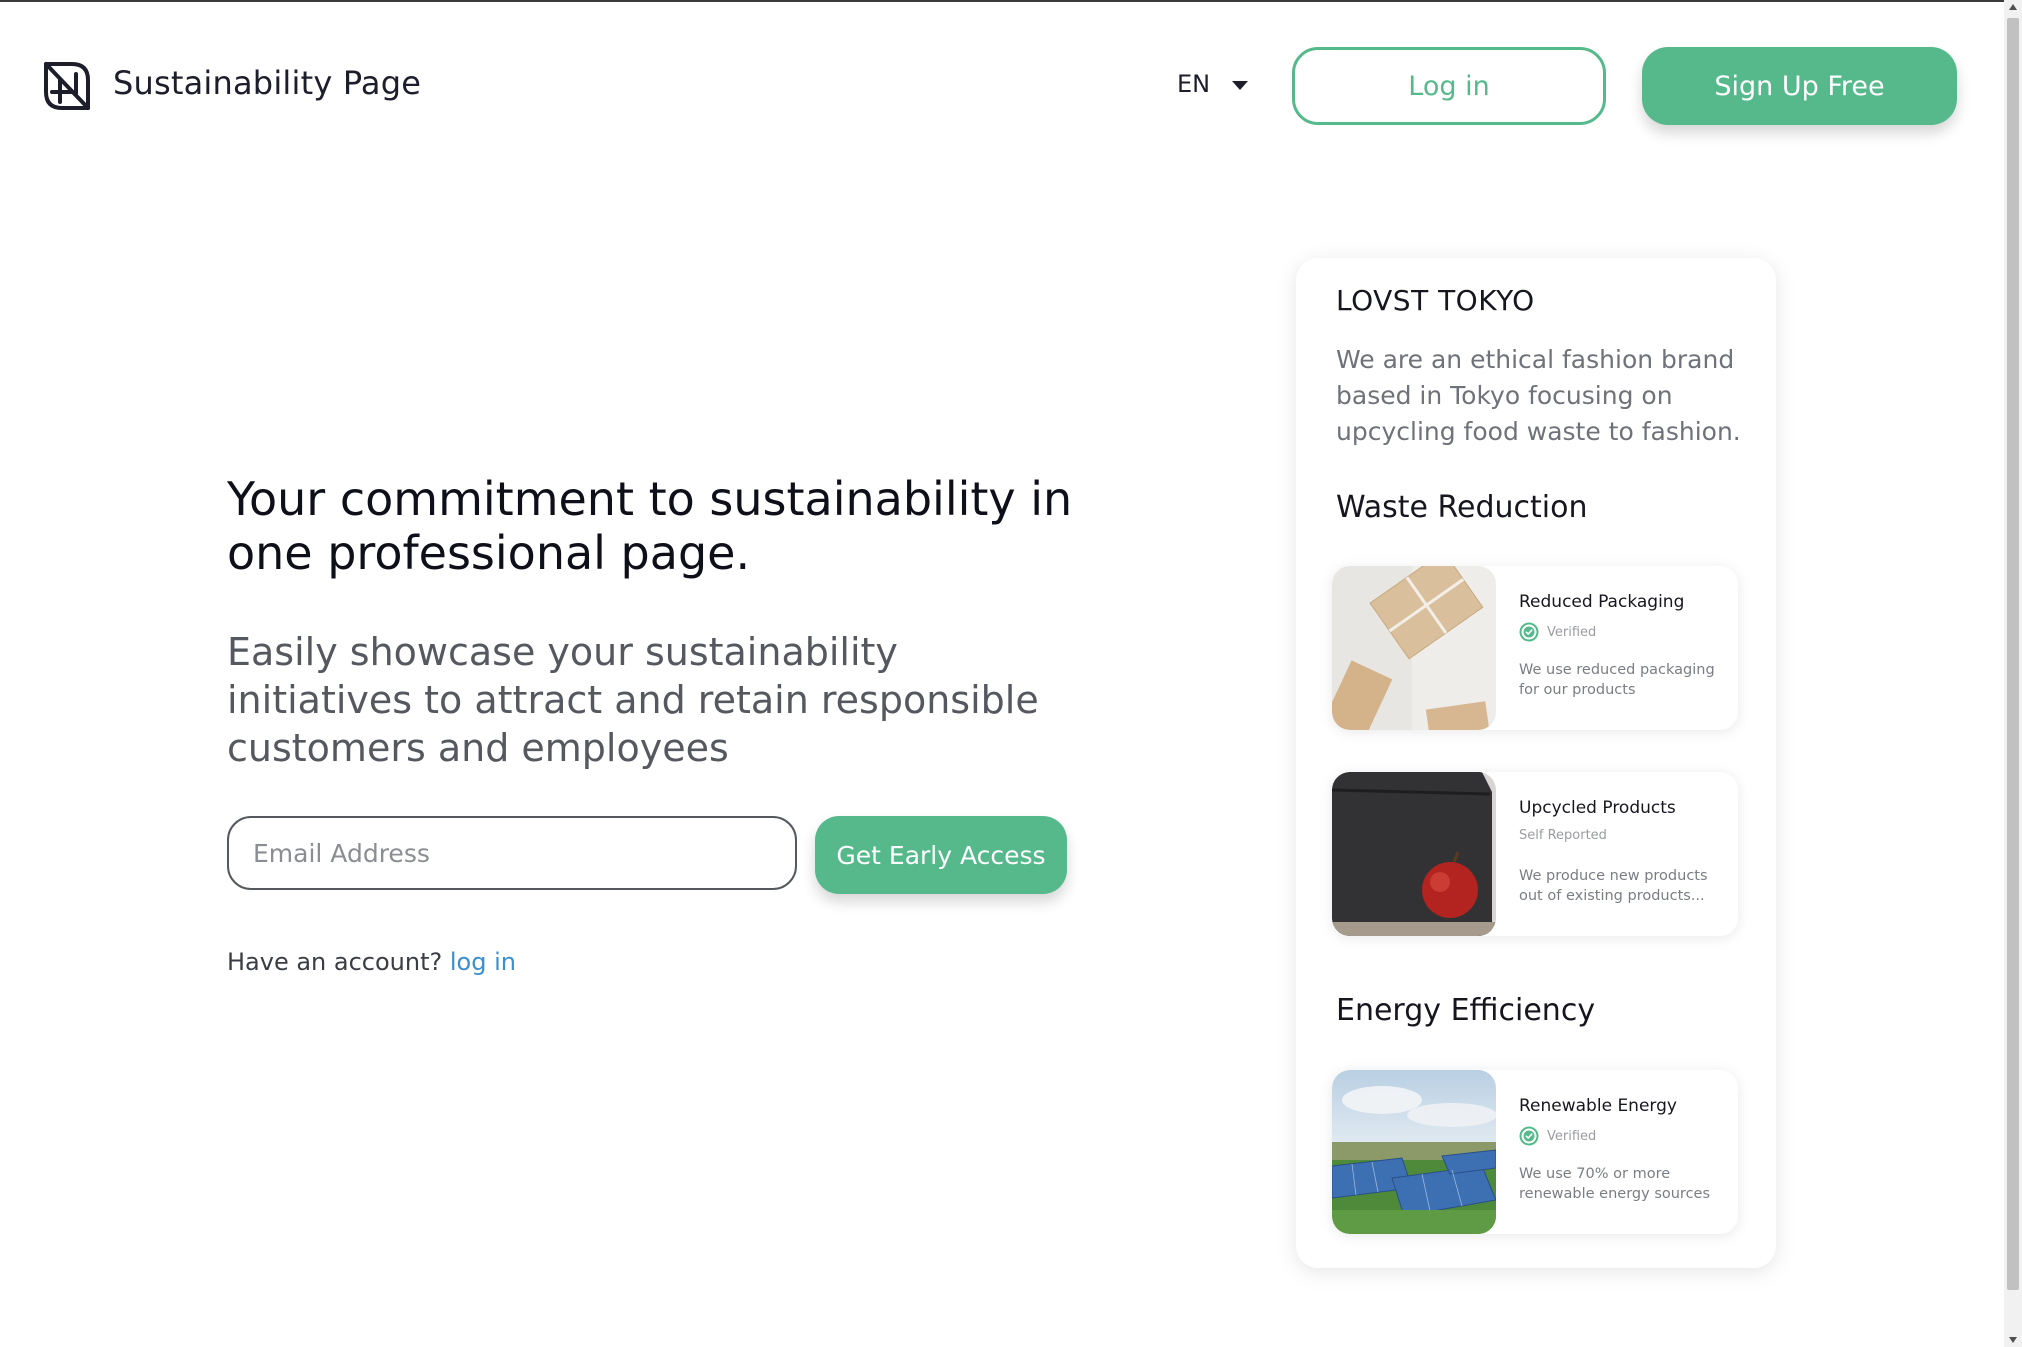  I want to click on initiative-title: Upcycled Products, so click(1597, 808).